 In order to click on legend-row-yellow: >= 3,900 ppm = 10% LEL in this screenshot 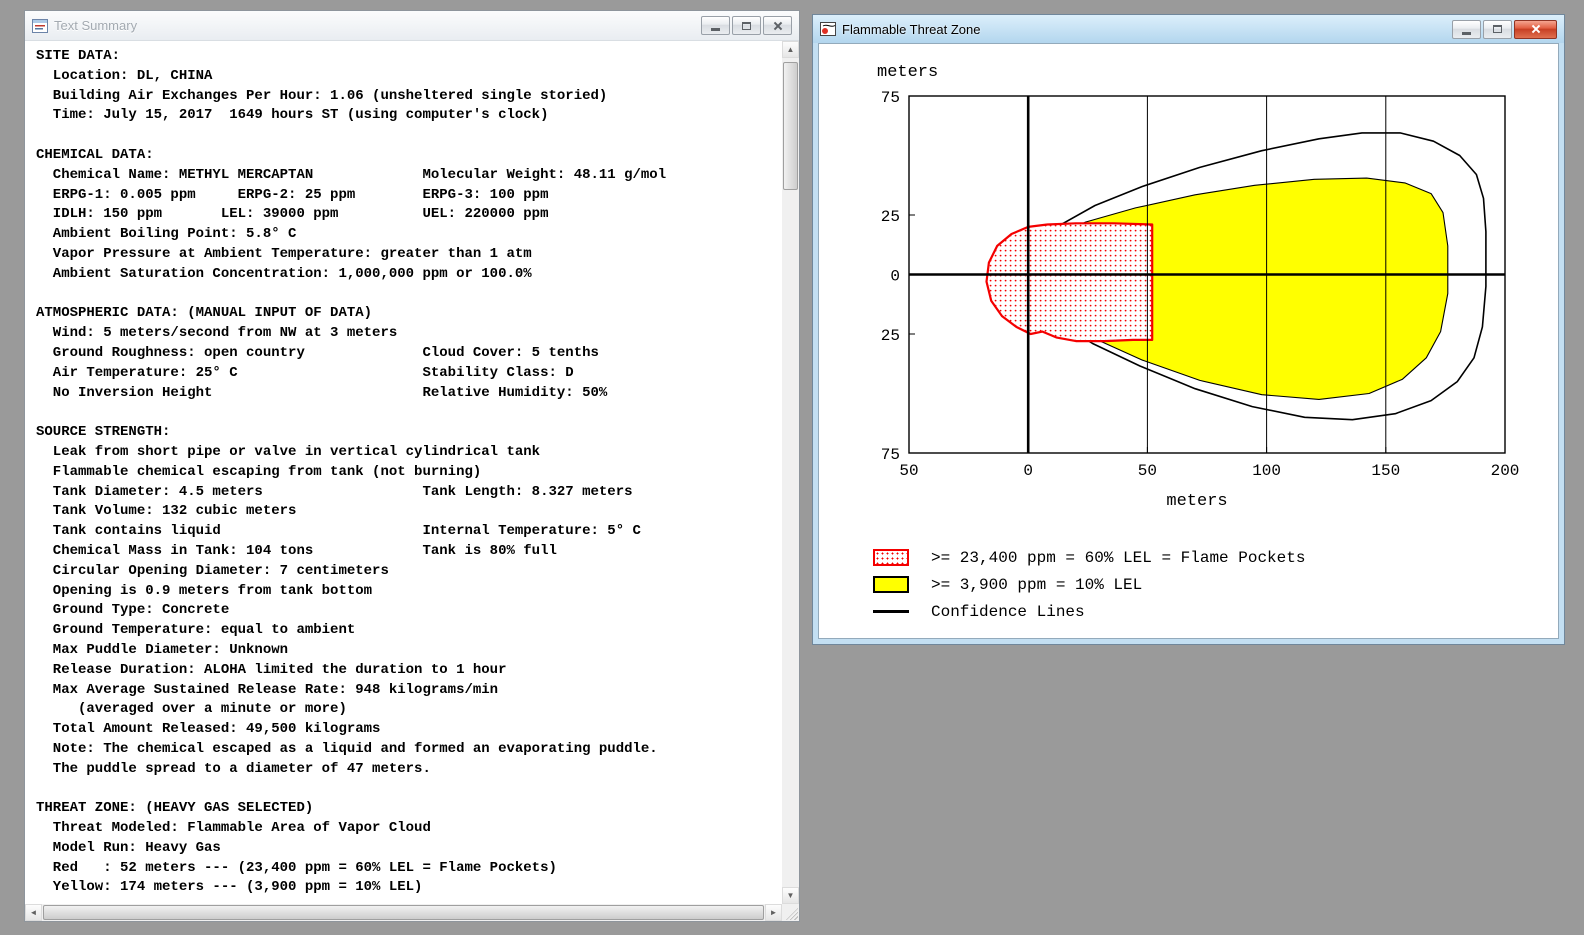, I will do `click(1089, 584)`.